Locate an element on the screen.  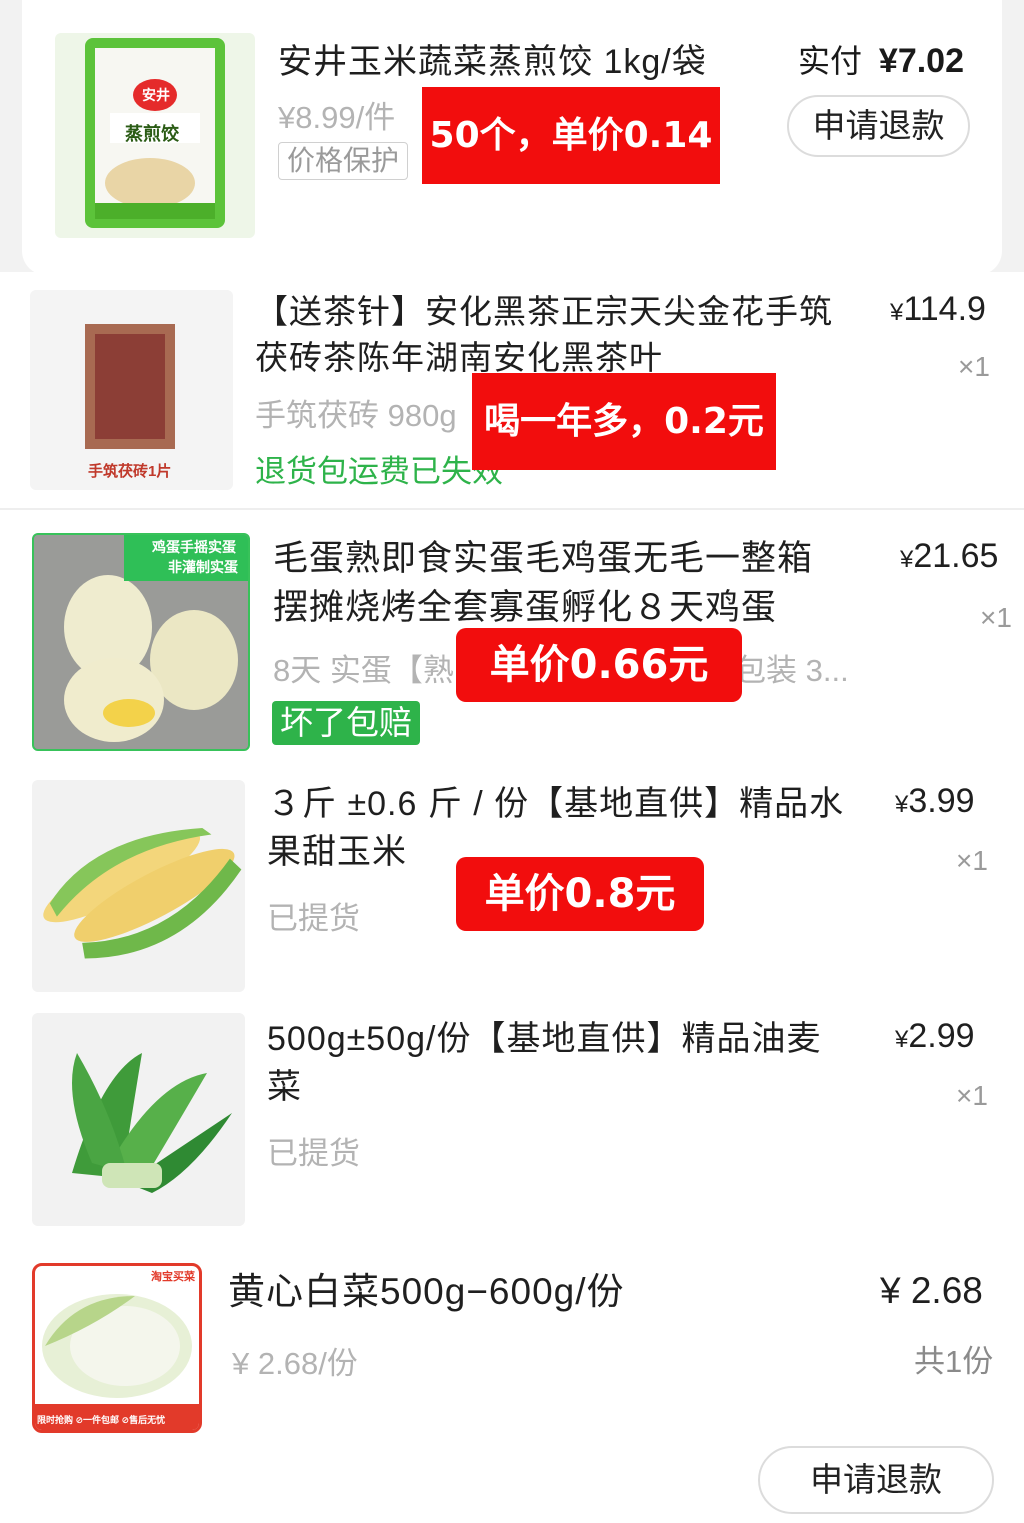
product-image-dumplings: 蒸煎饺 安井 is located at coordinates (155, 135).